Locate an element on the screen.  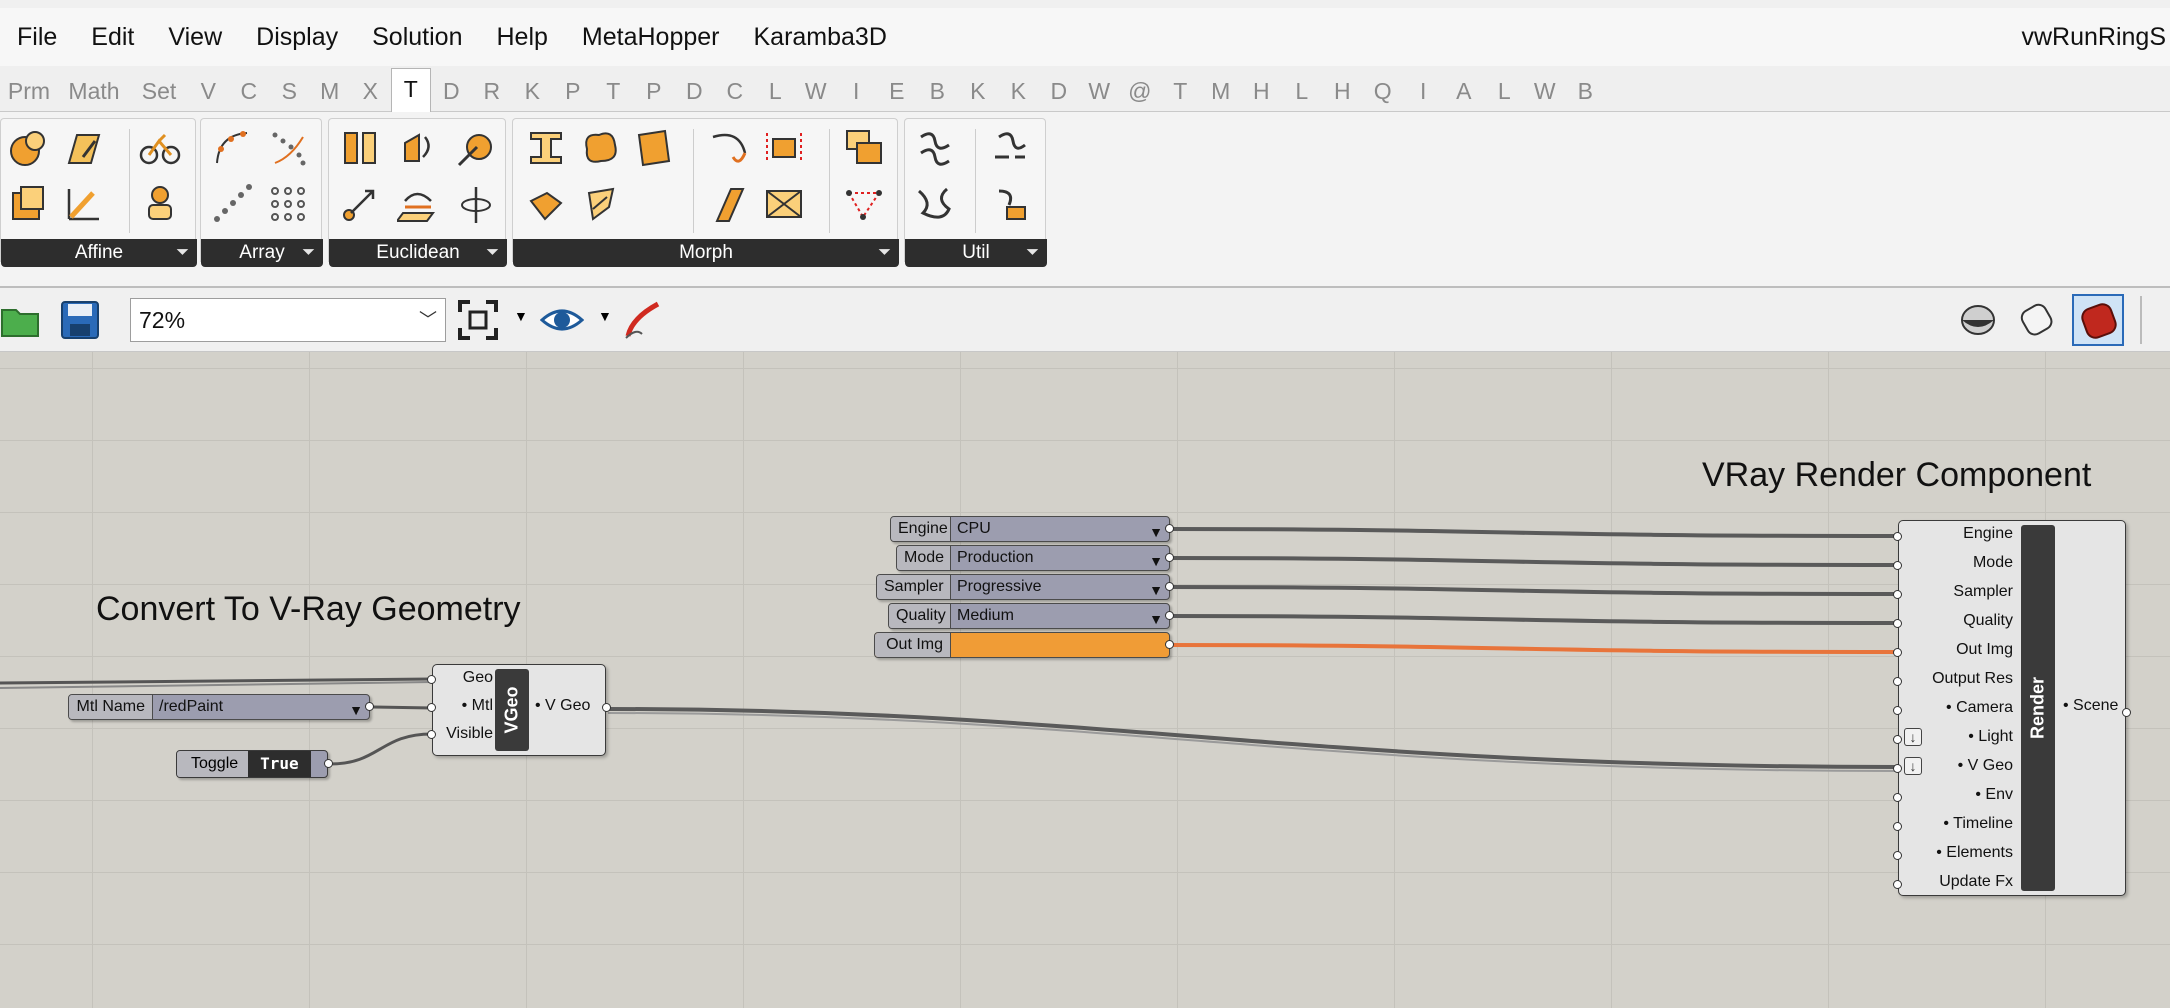
bend-deform-icon is located at coordinates (546, 148).